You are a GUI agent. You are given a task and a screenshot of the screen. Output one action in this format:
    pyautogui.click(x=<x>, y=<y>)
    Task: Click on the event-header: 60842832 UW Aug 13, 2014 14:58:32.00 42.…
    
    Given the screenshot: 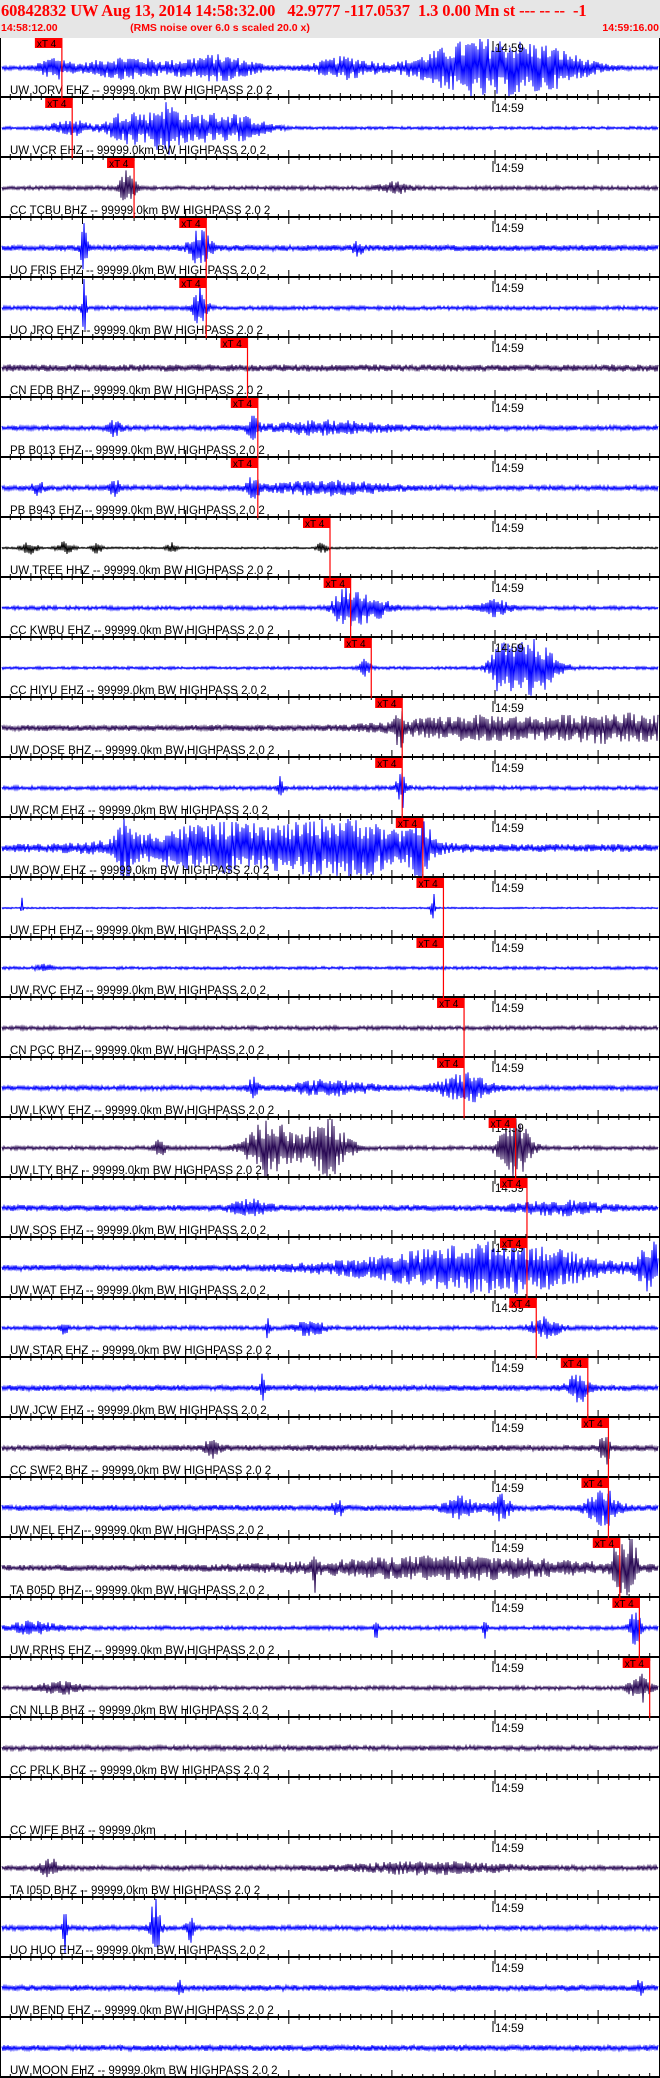 What is the action you would take?
    pyautogui.click(x=330, y=19)
    